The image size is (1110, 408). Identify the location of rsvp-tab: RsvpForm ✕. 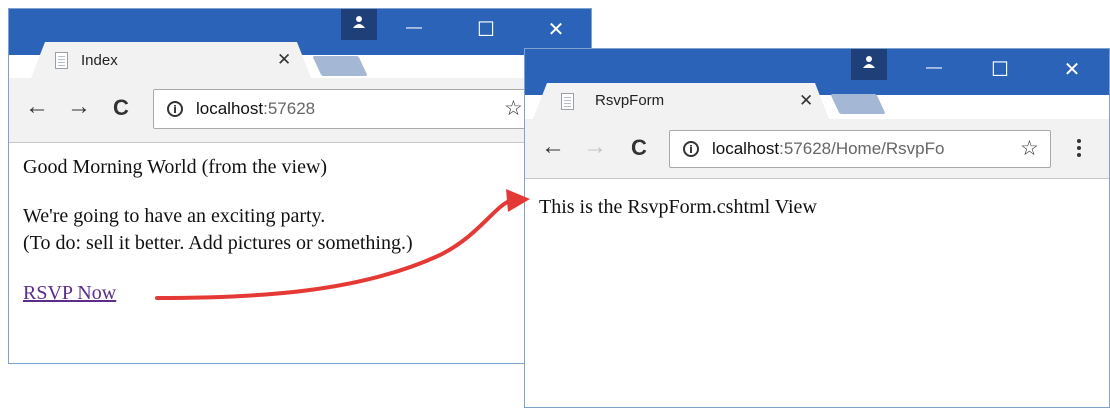
(681, 101).